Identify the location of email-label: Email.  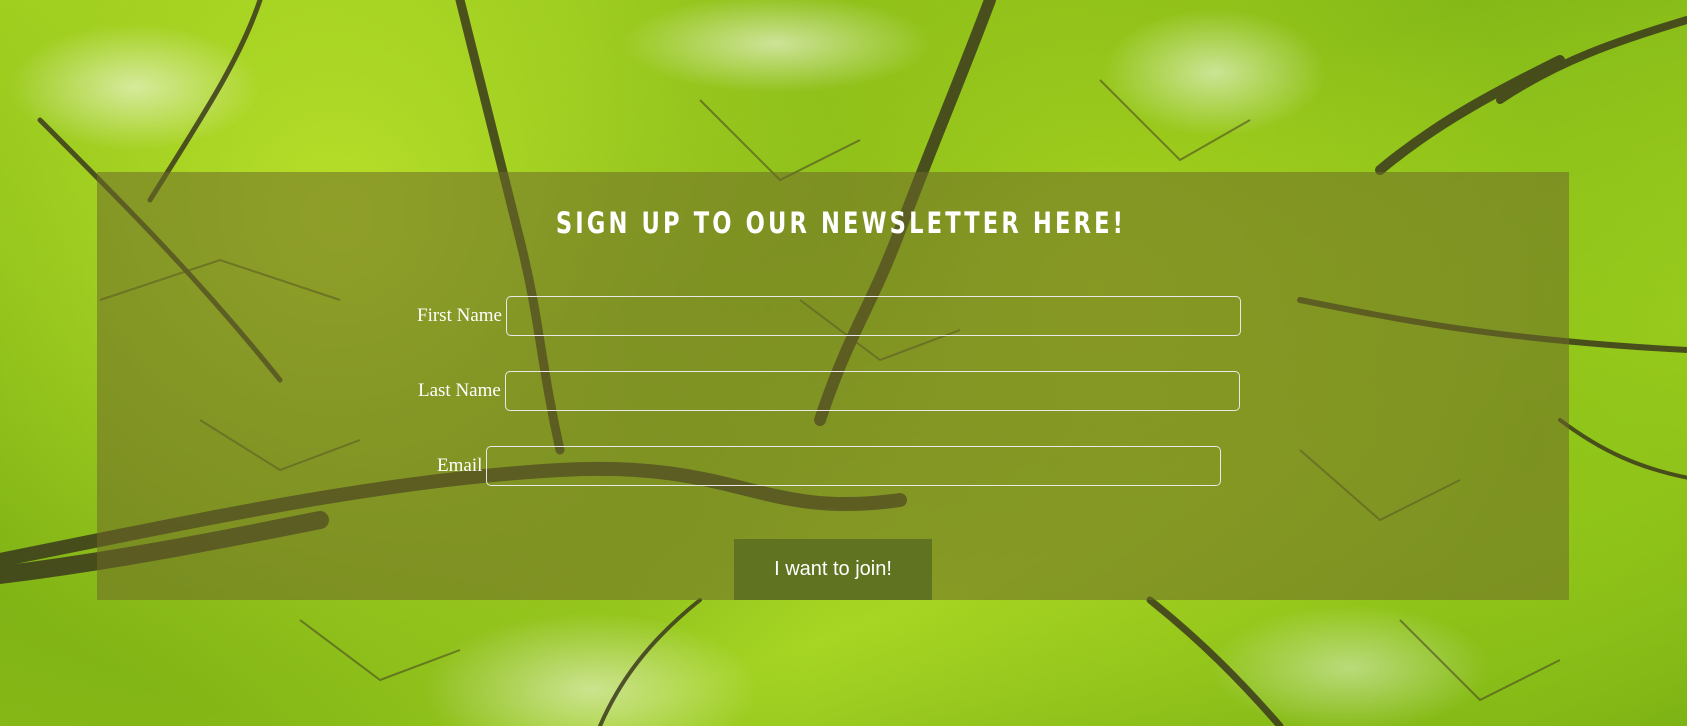
(460, 465).